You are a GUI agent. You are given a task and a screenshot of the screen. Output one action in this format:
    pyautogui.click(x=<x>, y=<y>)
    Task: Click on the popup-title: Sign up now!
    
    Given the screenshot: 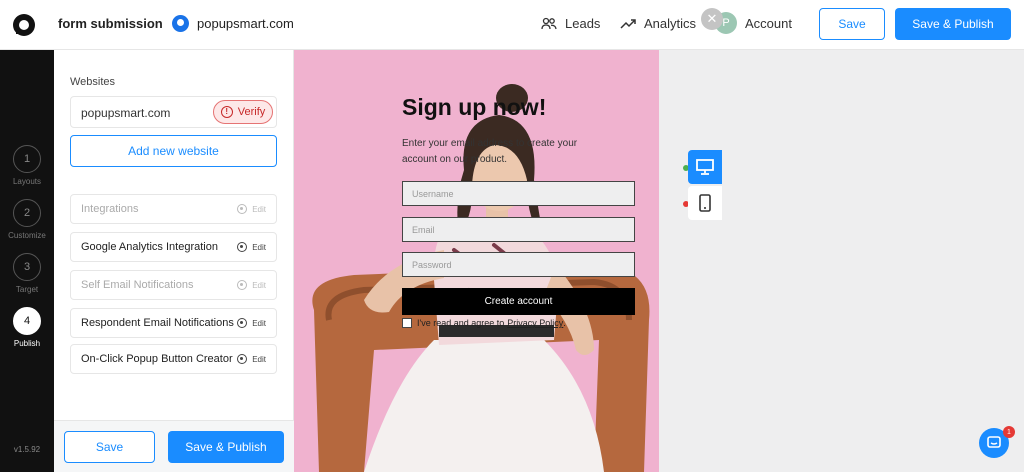 What is the action you would take?
    pyautogui.click(x=474, y=107)
    